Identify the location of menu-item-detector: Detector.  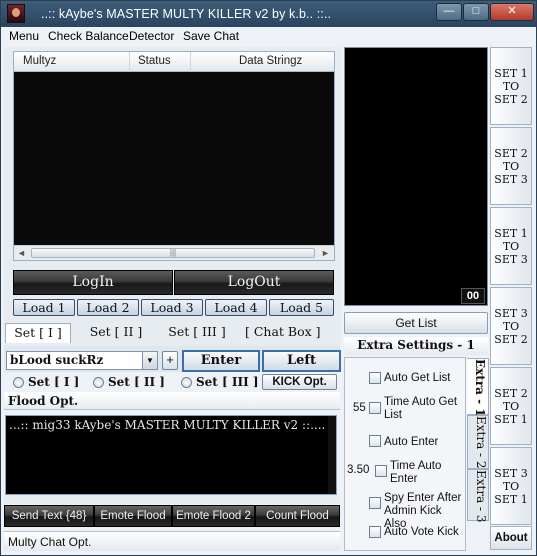
(151, 36).